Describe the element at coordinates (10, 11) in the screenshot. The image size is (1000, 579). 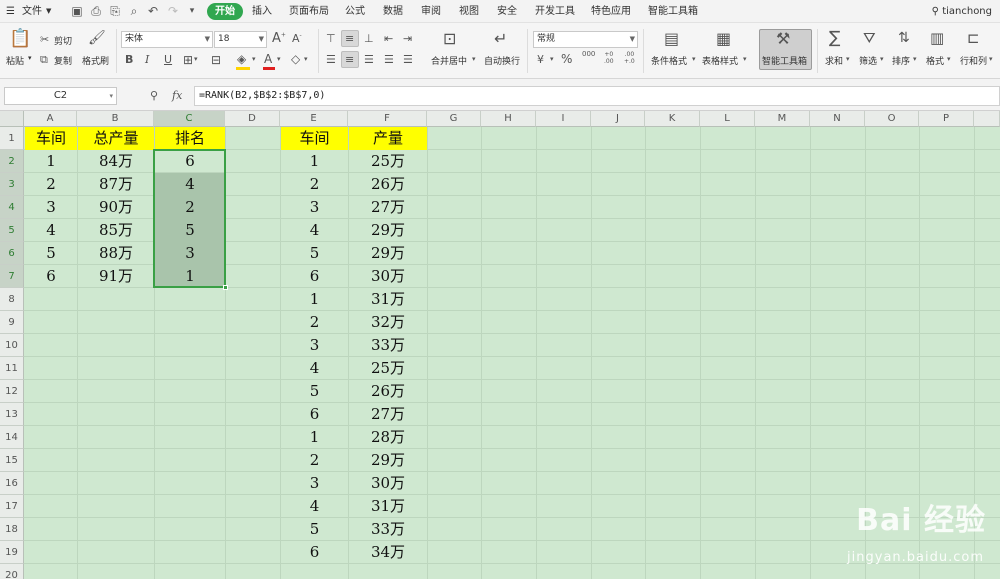
I see `hamburger-icon: ☰` at that location.